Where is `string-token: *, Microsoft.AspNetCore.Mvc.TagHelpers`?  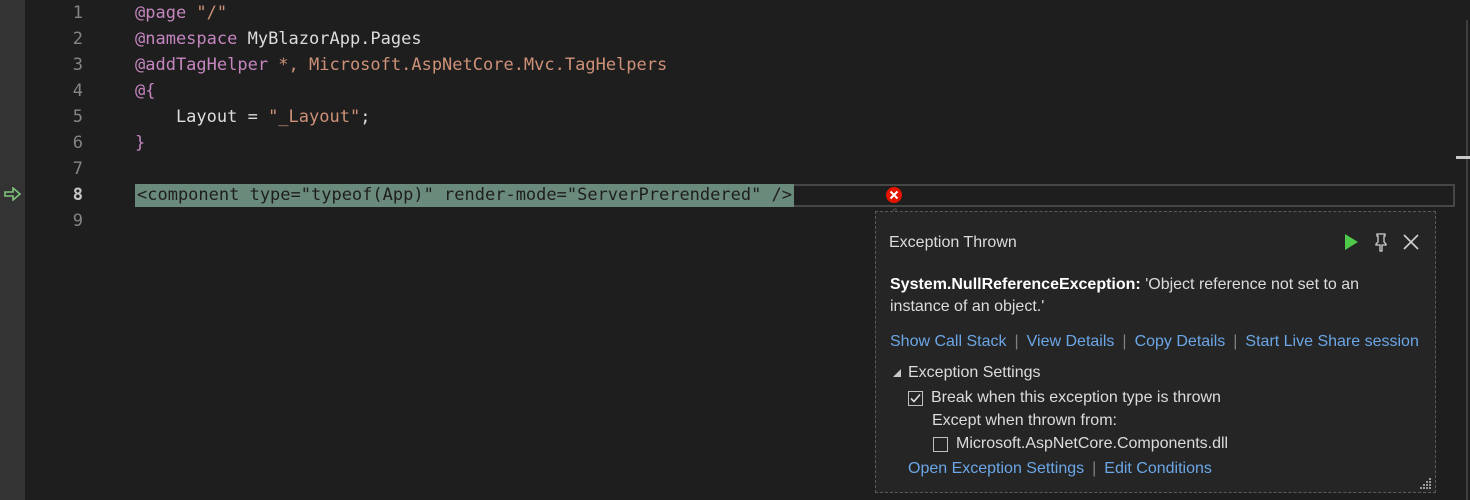 string-token: *, Microsoft.AspNetCore.Mvc.TagHelpers is located at coordinates (468, 65).